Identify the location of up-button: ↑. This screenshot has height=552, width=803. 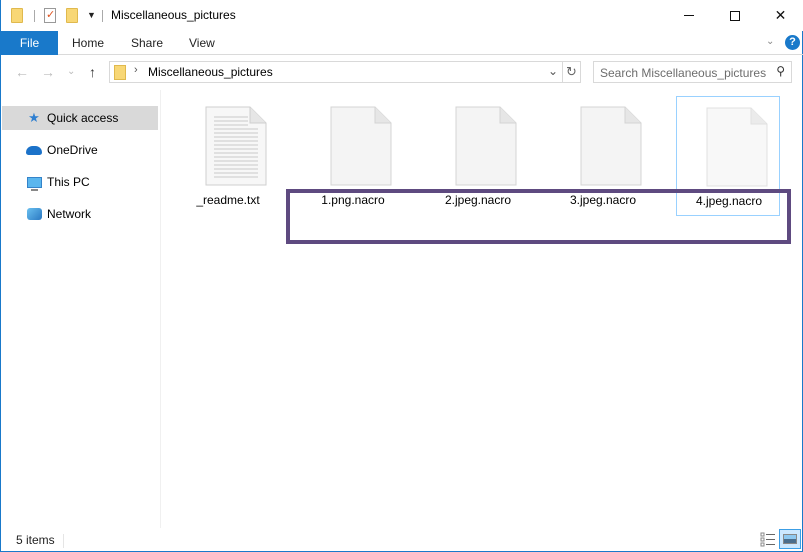
(92, 72).